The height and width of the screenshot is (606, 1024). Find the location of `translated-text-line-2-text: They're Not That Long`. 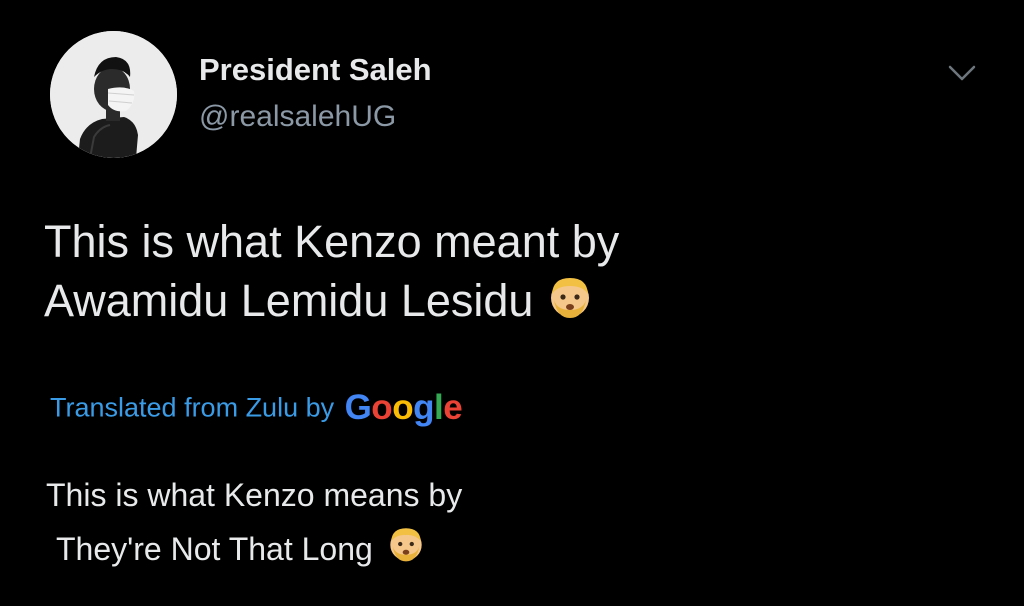

translated-text-line-2-text: They're Not That Long is located at coordinates (214, 549).